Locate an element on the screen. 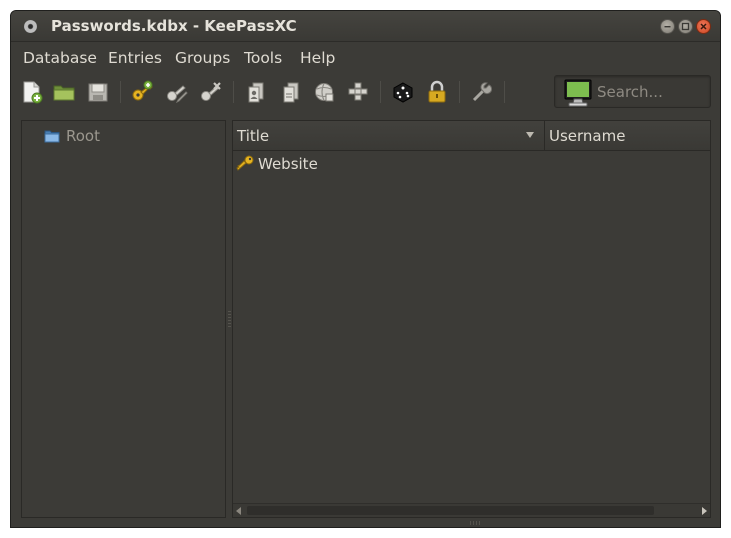 Image resolution: width=731 pixels, height=538 pixels. column-label: Username is located at coordinates (587, 136).